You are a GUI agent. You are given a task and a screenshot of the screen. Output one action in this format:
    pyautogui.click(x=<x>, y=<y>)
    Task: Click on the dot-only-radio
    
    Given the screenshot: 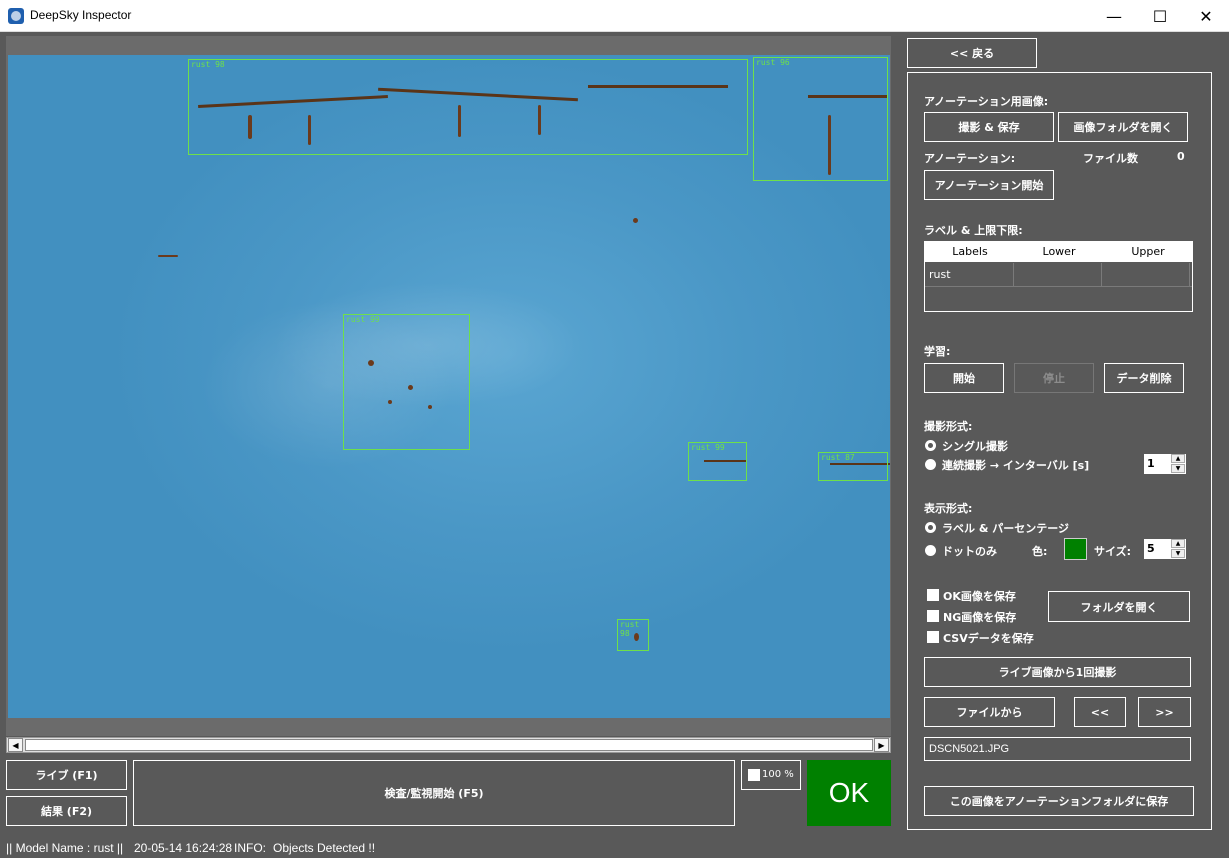 What is the action you would take?
    pyautogui.click(x=930, y=550)
    